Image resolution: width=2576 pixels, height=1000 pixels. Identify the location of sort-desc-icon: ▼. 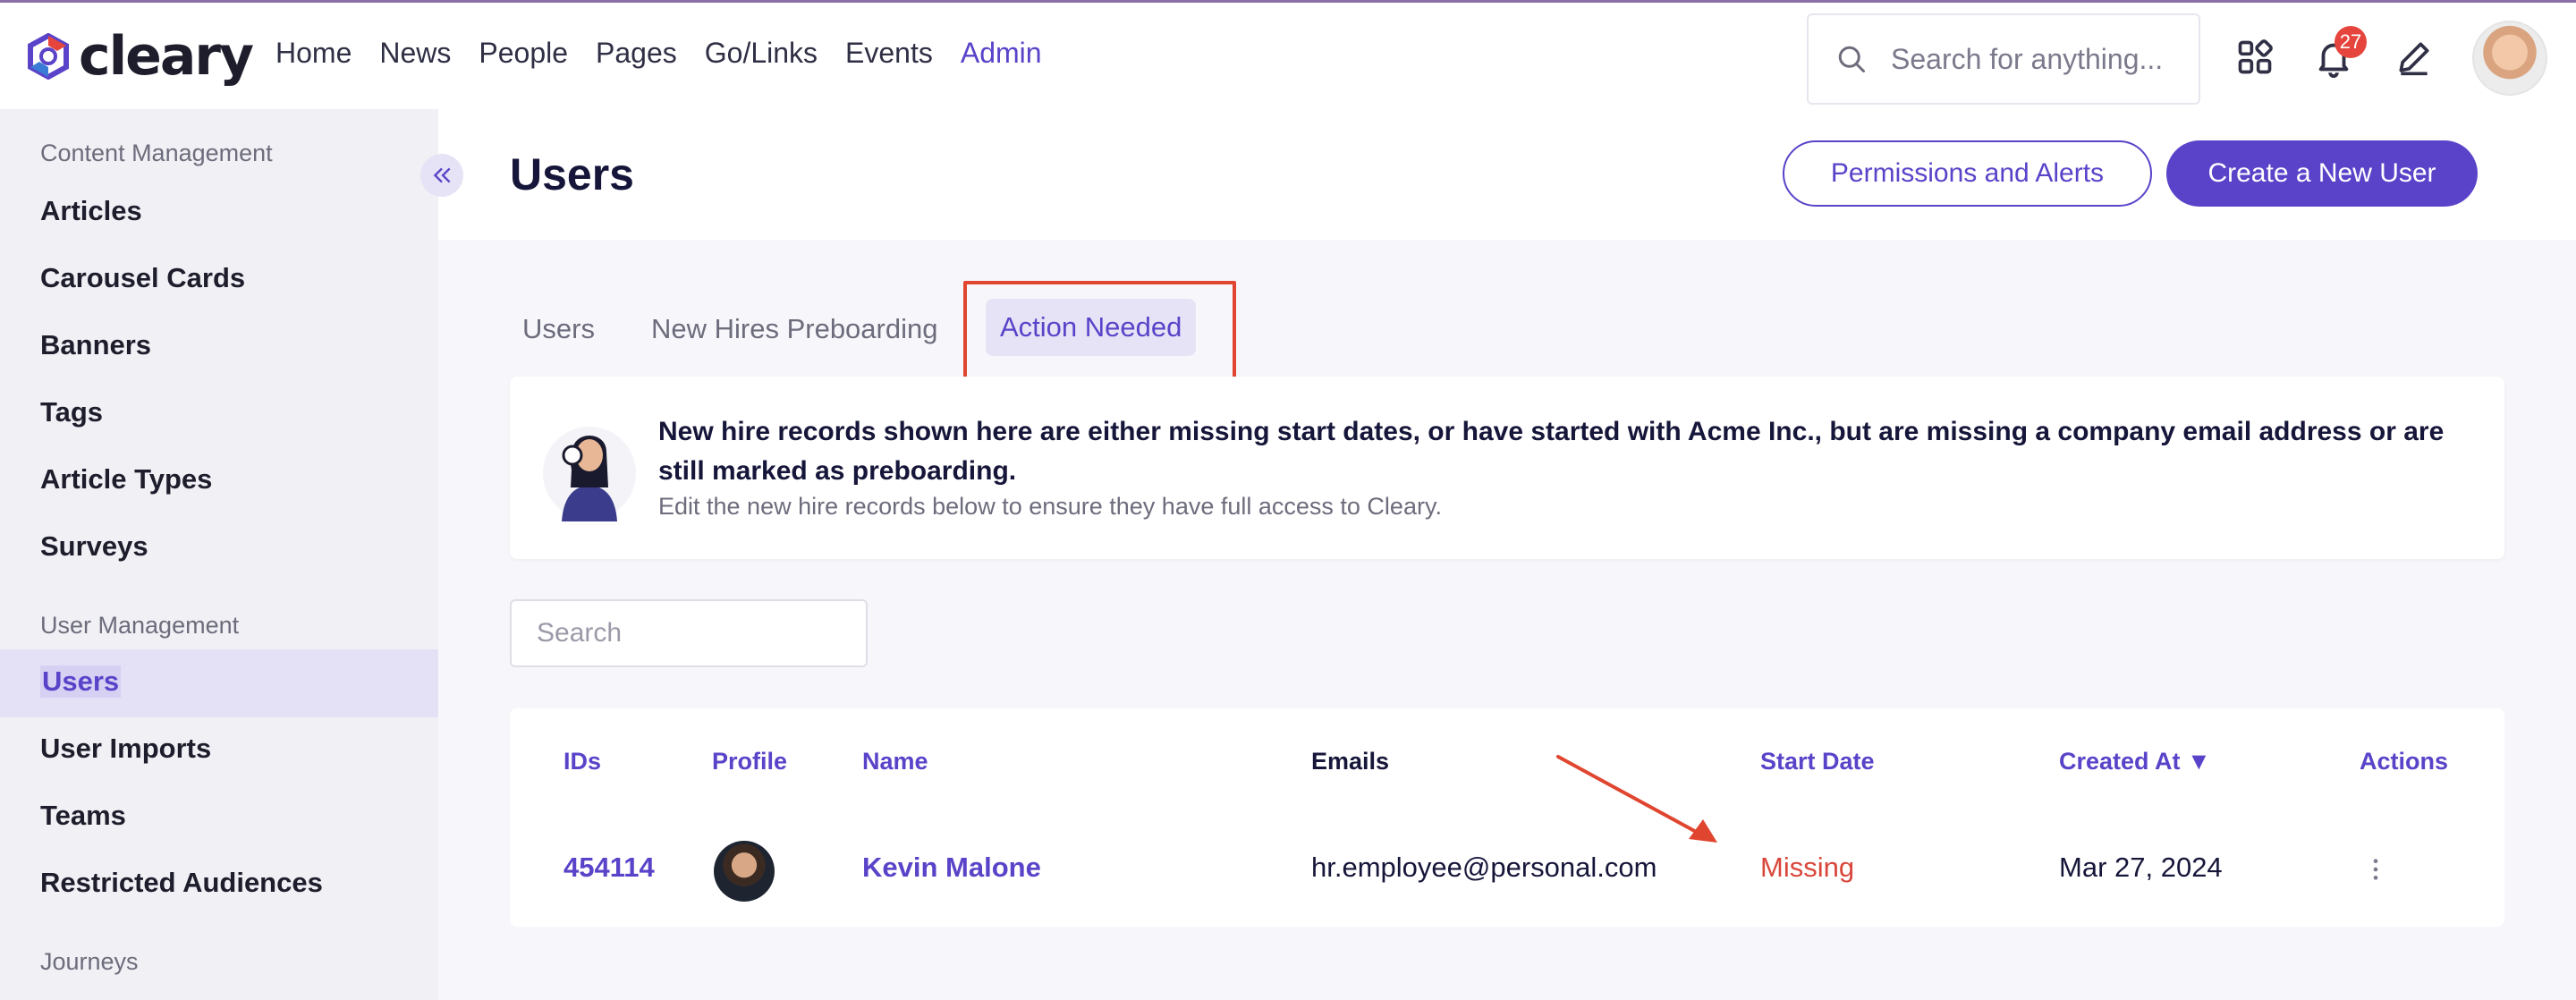
(2199, 761).